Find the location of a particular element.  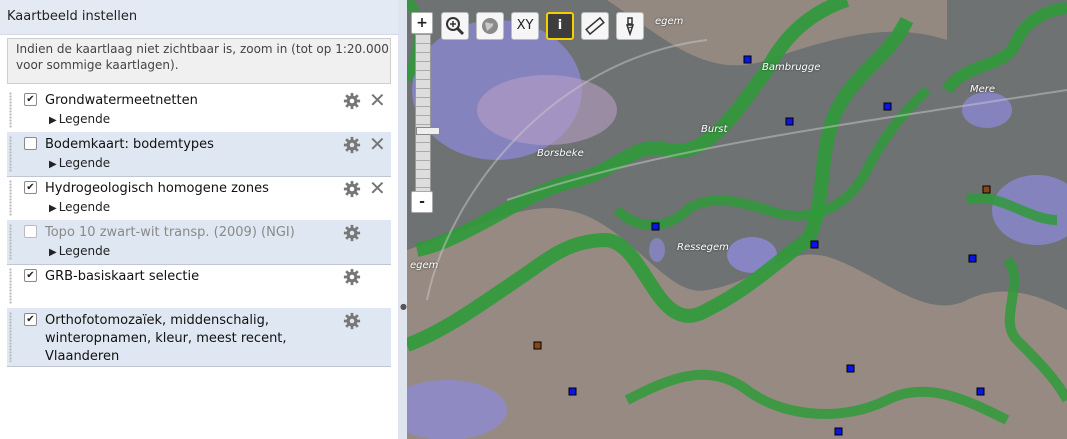

globe-icon is located at coordinates (490, 26).